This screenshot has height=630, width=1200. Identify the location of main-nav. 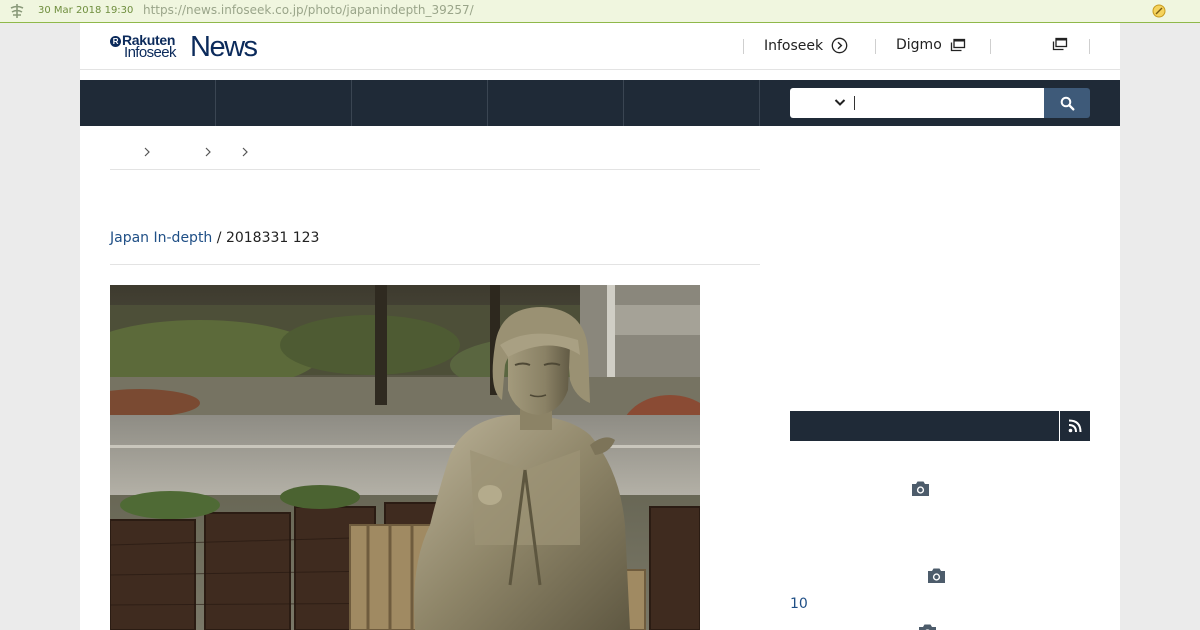
(600, 103).